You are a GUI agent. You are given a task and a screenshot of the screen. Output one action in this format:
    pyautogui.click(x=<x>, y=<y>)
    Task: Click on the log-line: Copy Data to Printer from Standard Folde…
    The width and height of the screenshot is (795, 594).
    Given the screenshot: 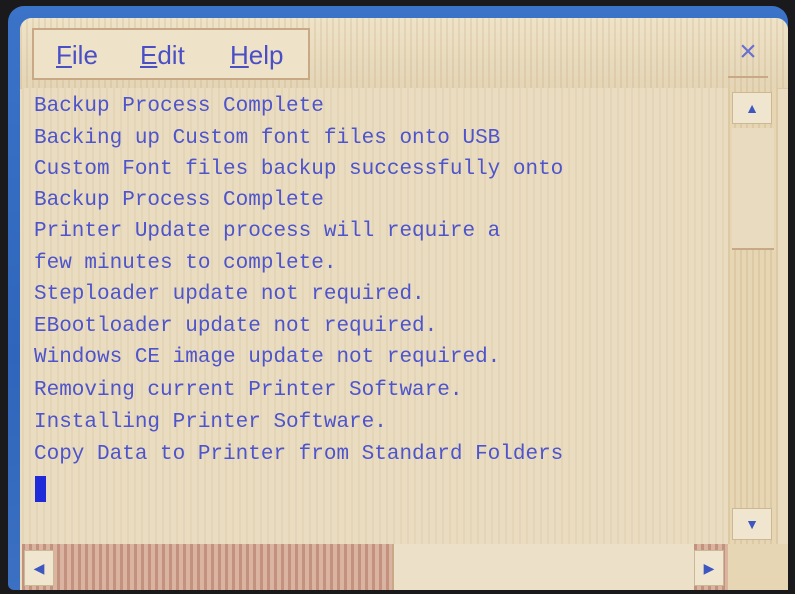 What is the action you would take?
    pyautogui.click(x=299, y=454)
    